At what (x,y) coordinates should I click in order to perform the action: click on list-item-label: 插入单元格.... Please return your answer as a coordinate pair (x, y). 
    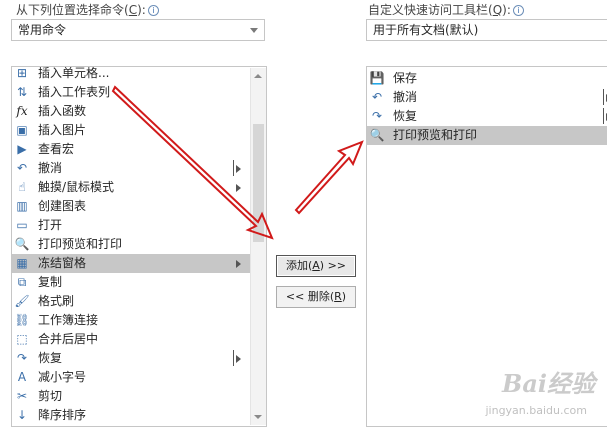
    Looking at the image, I should click on (74, 73).